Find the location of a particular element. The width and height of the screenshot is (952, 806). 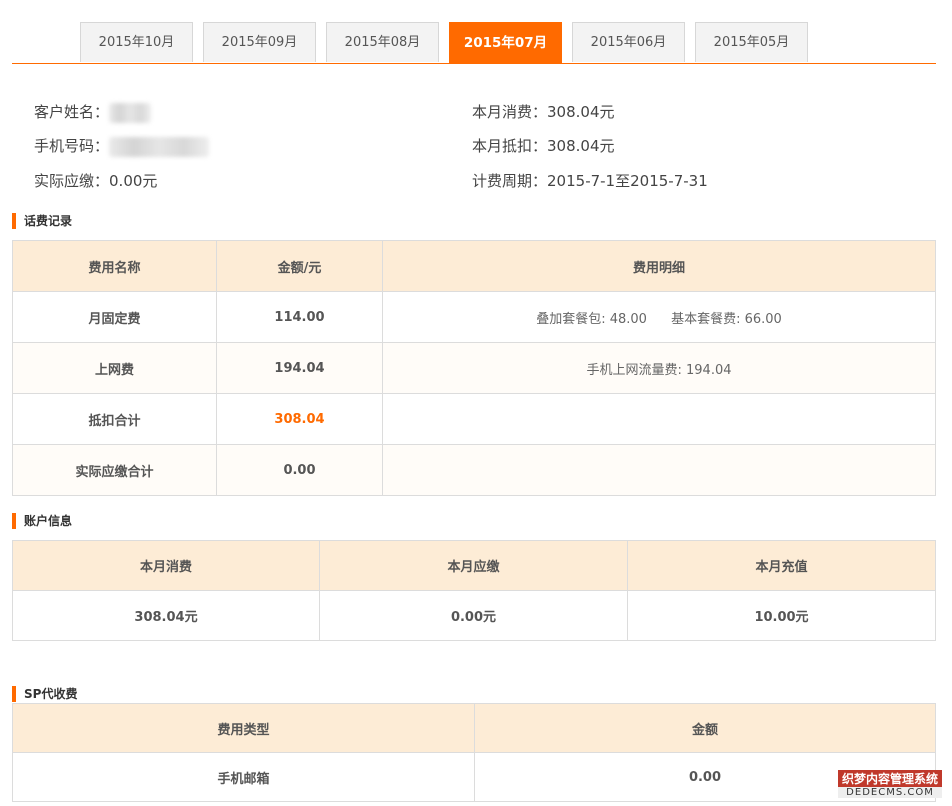

customer-name-row: 客户姓名： is located at coordinates (93, 112).